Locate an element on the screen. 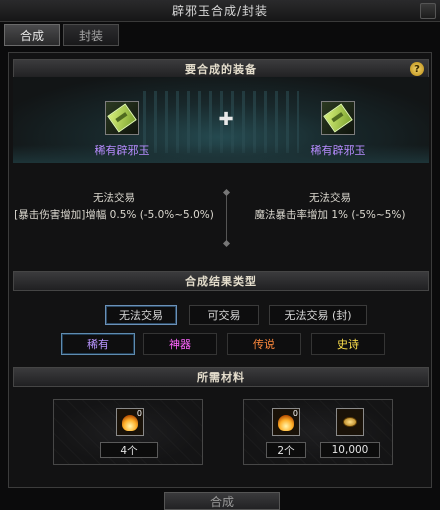  material-slot-gold is located at coordinates (350, 422).